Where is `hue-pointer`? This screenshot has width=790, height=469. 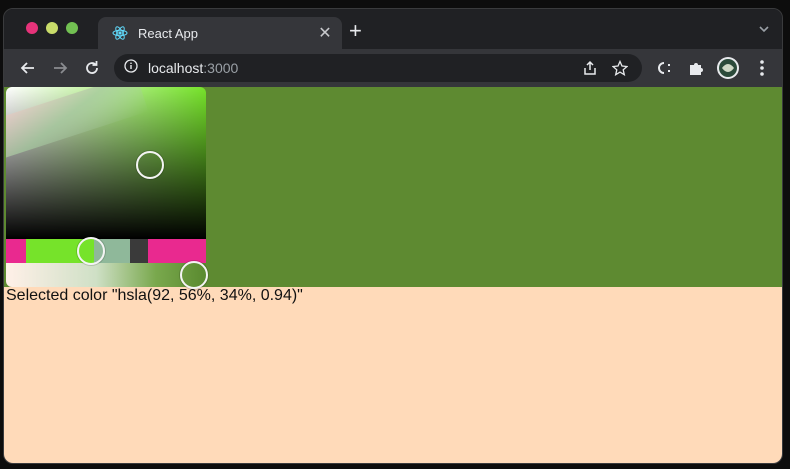 hue-pointer is located at coordinates (91, 251).